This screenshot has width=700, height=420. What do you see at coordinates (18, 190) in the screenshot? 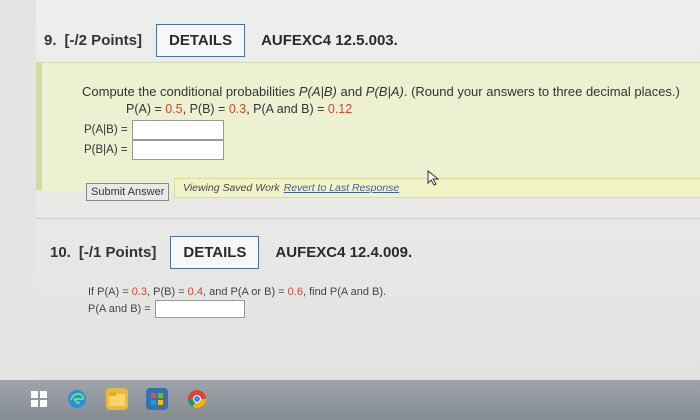
I see `left-margin` at bounding box center [18, 190].